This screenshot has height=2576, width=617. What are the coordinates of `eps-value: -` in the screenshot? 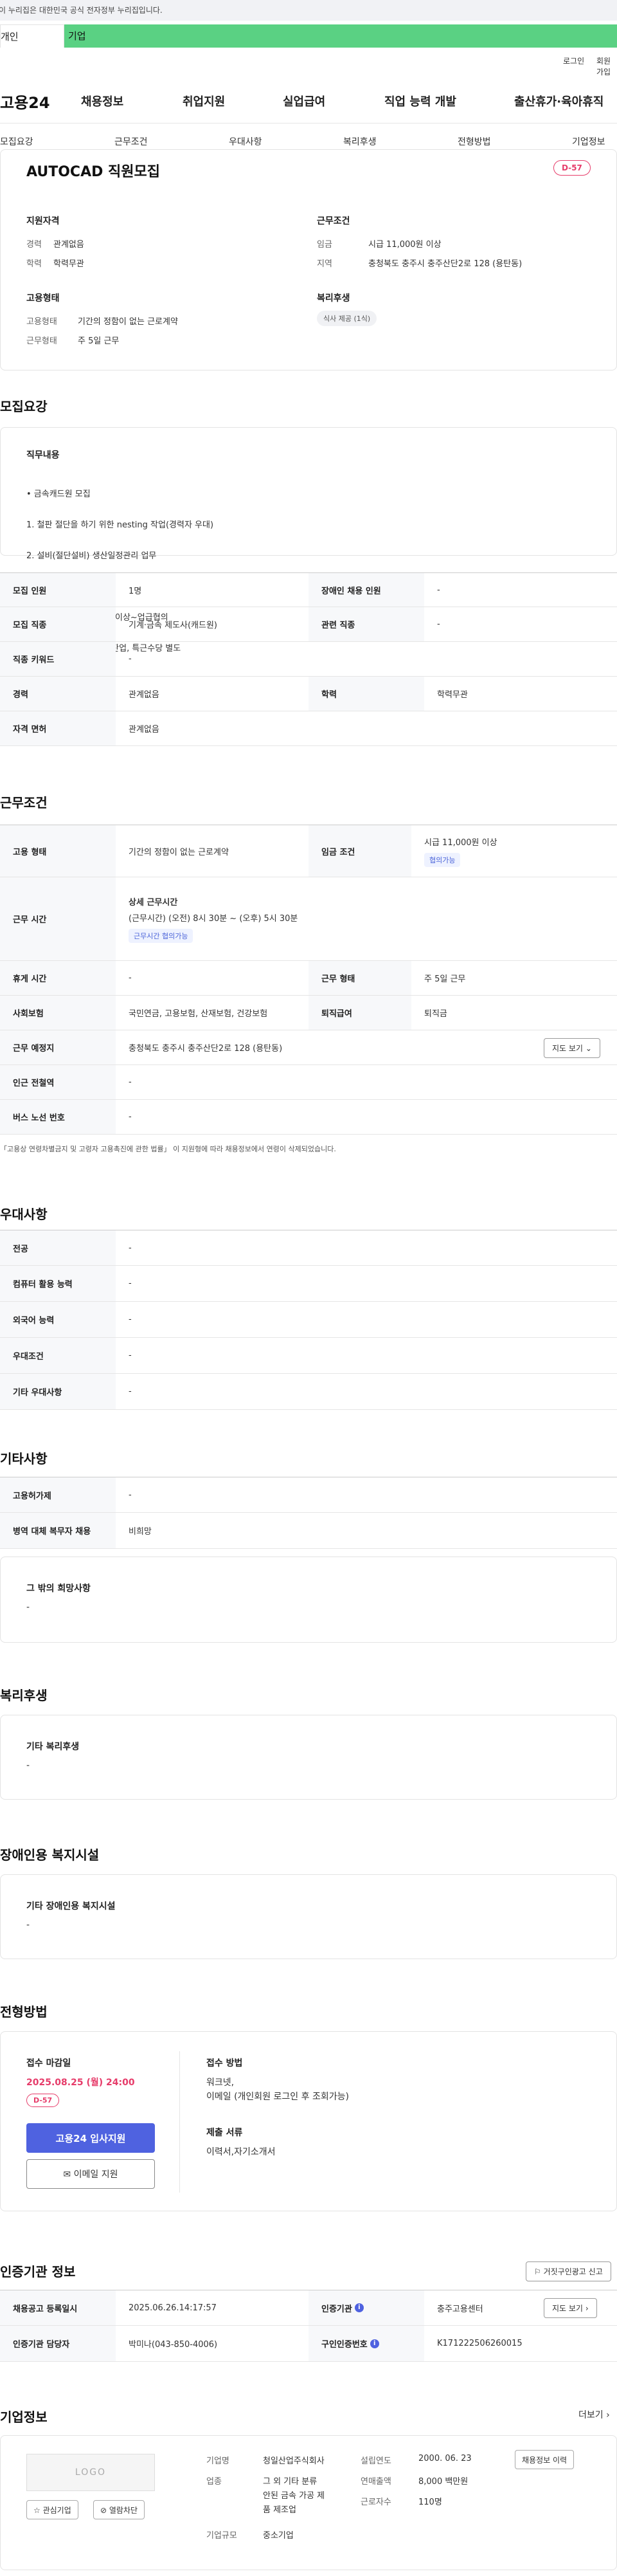 It's located at (130, 1495).